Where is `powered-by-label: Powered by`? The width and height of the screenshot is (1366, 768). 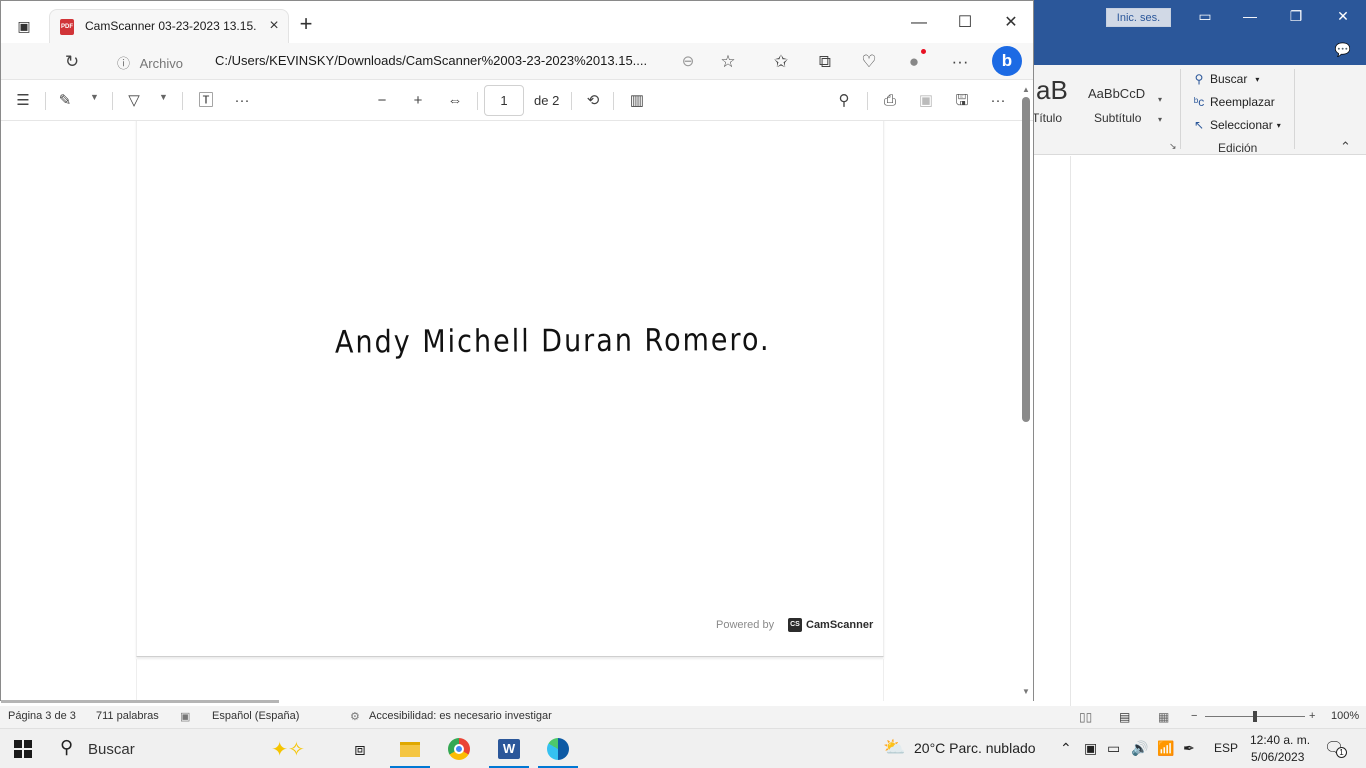
powered-by-label: Powered by is located at coordinates (745, 625).